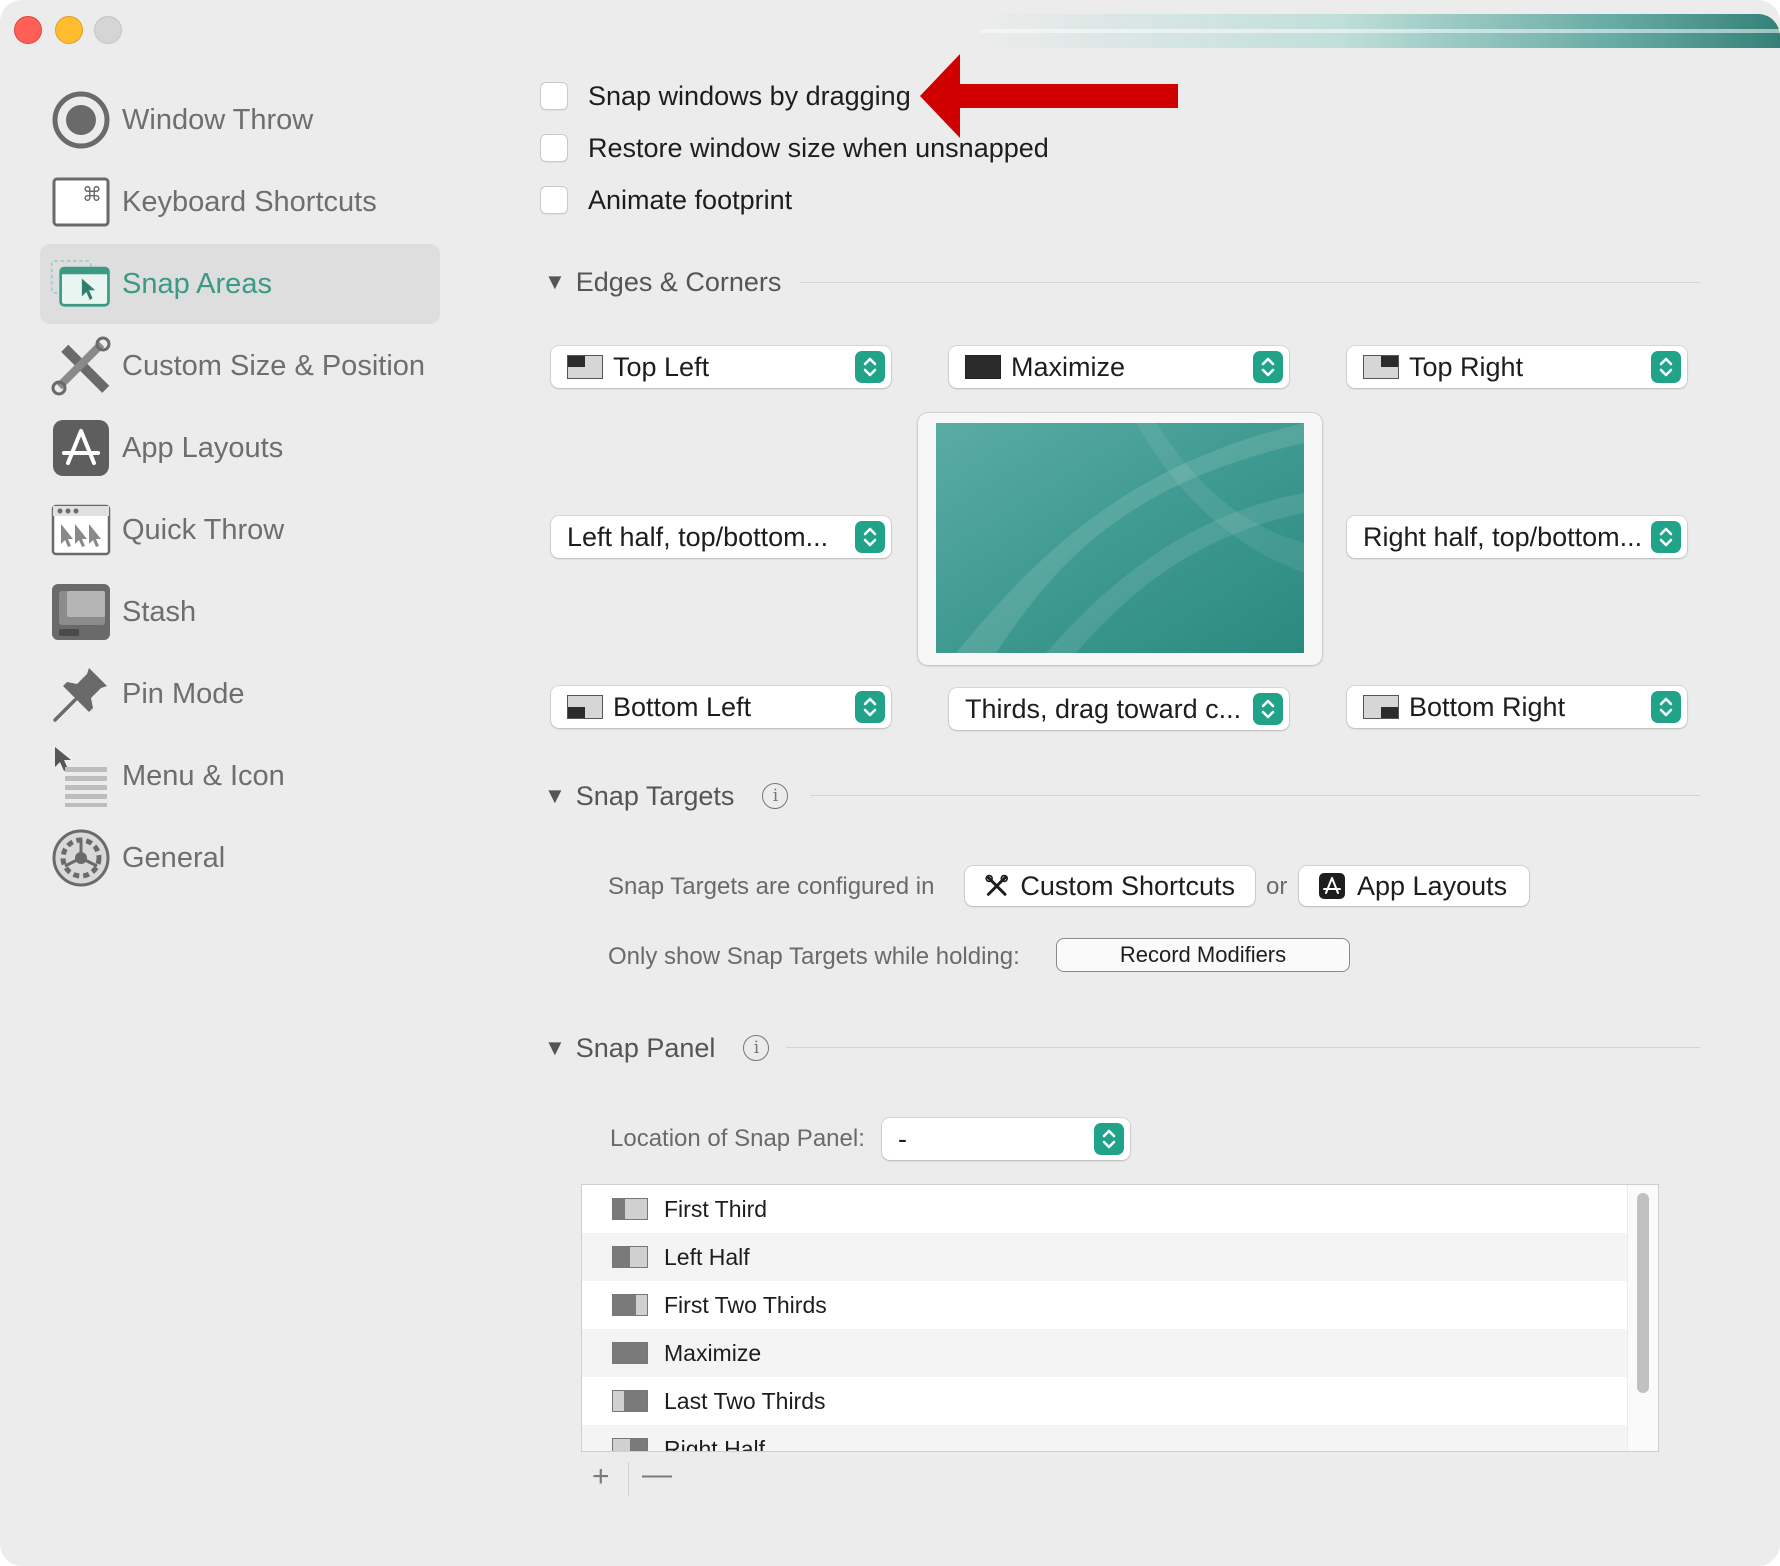  I want to click on sidebar-item-pin-mode: Pin Mode, so click(240, 694).